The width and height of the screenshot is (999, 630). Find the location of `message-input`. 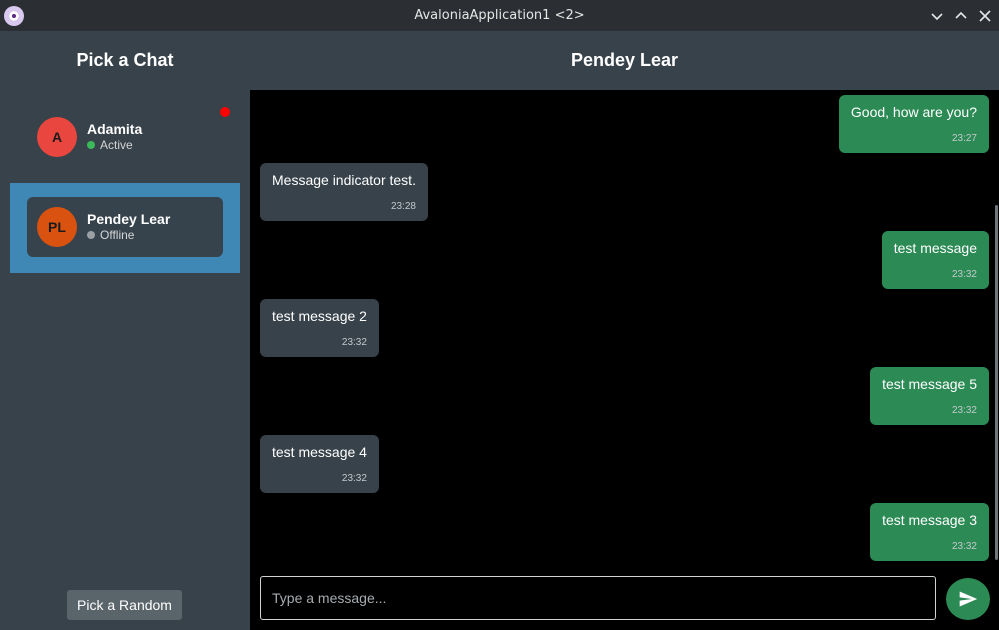

message-input is located at coordinates (598, 598).